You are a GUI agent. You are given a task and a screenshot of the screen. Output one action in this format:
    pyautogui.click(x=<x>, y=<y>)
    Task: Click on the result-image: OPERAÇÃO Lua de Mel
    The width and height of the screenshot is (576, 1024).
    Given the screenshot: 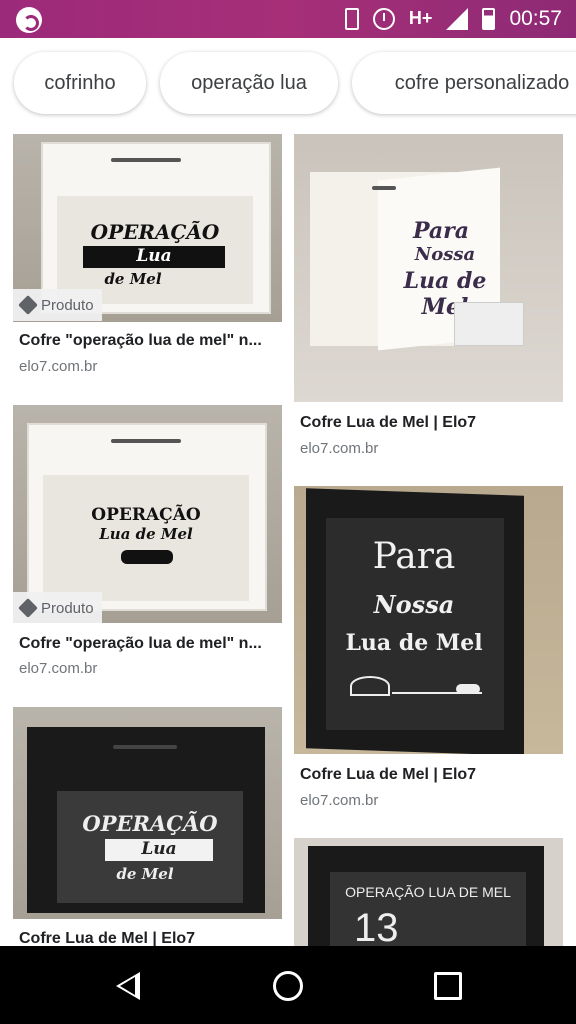 What is the action you would take?
    pyautogui.click(x=147, y=813)
    